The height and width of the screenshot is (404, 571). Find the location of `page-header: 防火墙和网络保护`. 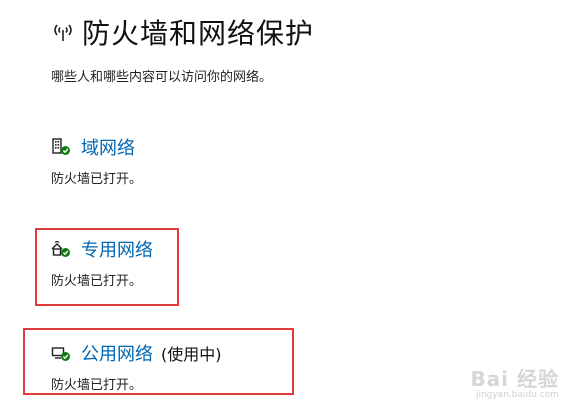

page-header: 防火墙和网络保护 is located at coordinates (182, 32).